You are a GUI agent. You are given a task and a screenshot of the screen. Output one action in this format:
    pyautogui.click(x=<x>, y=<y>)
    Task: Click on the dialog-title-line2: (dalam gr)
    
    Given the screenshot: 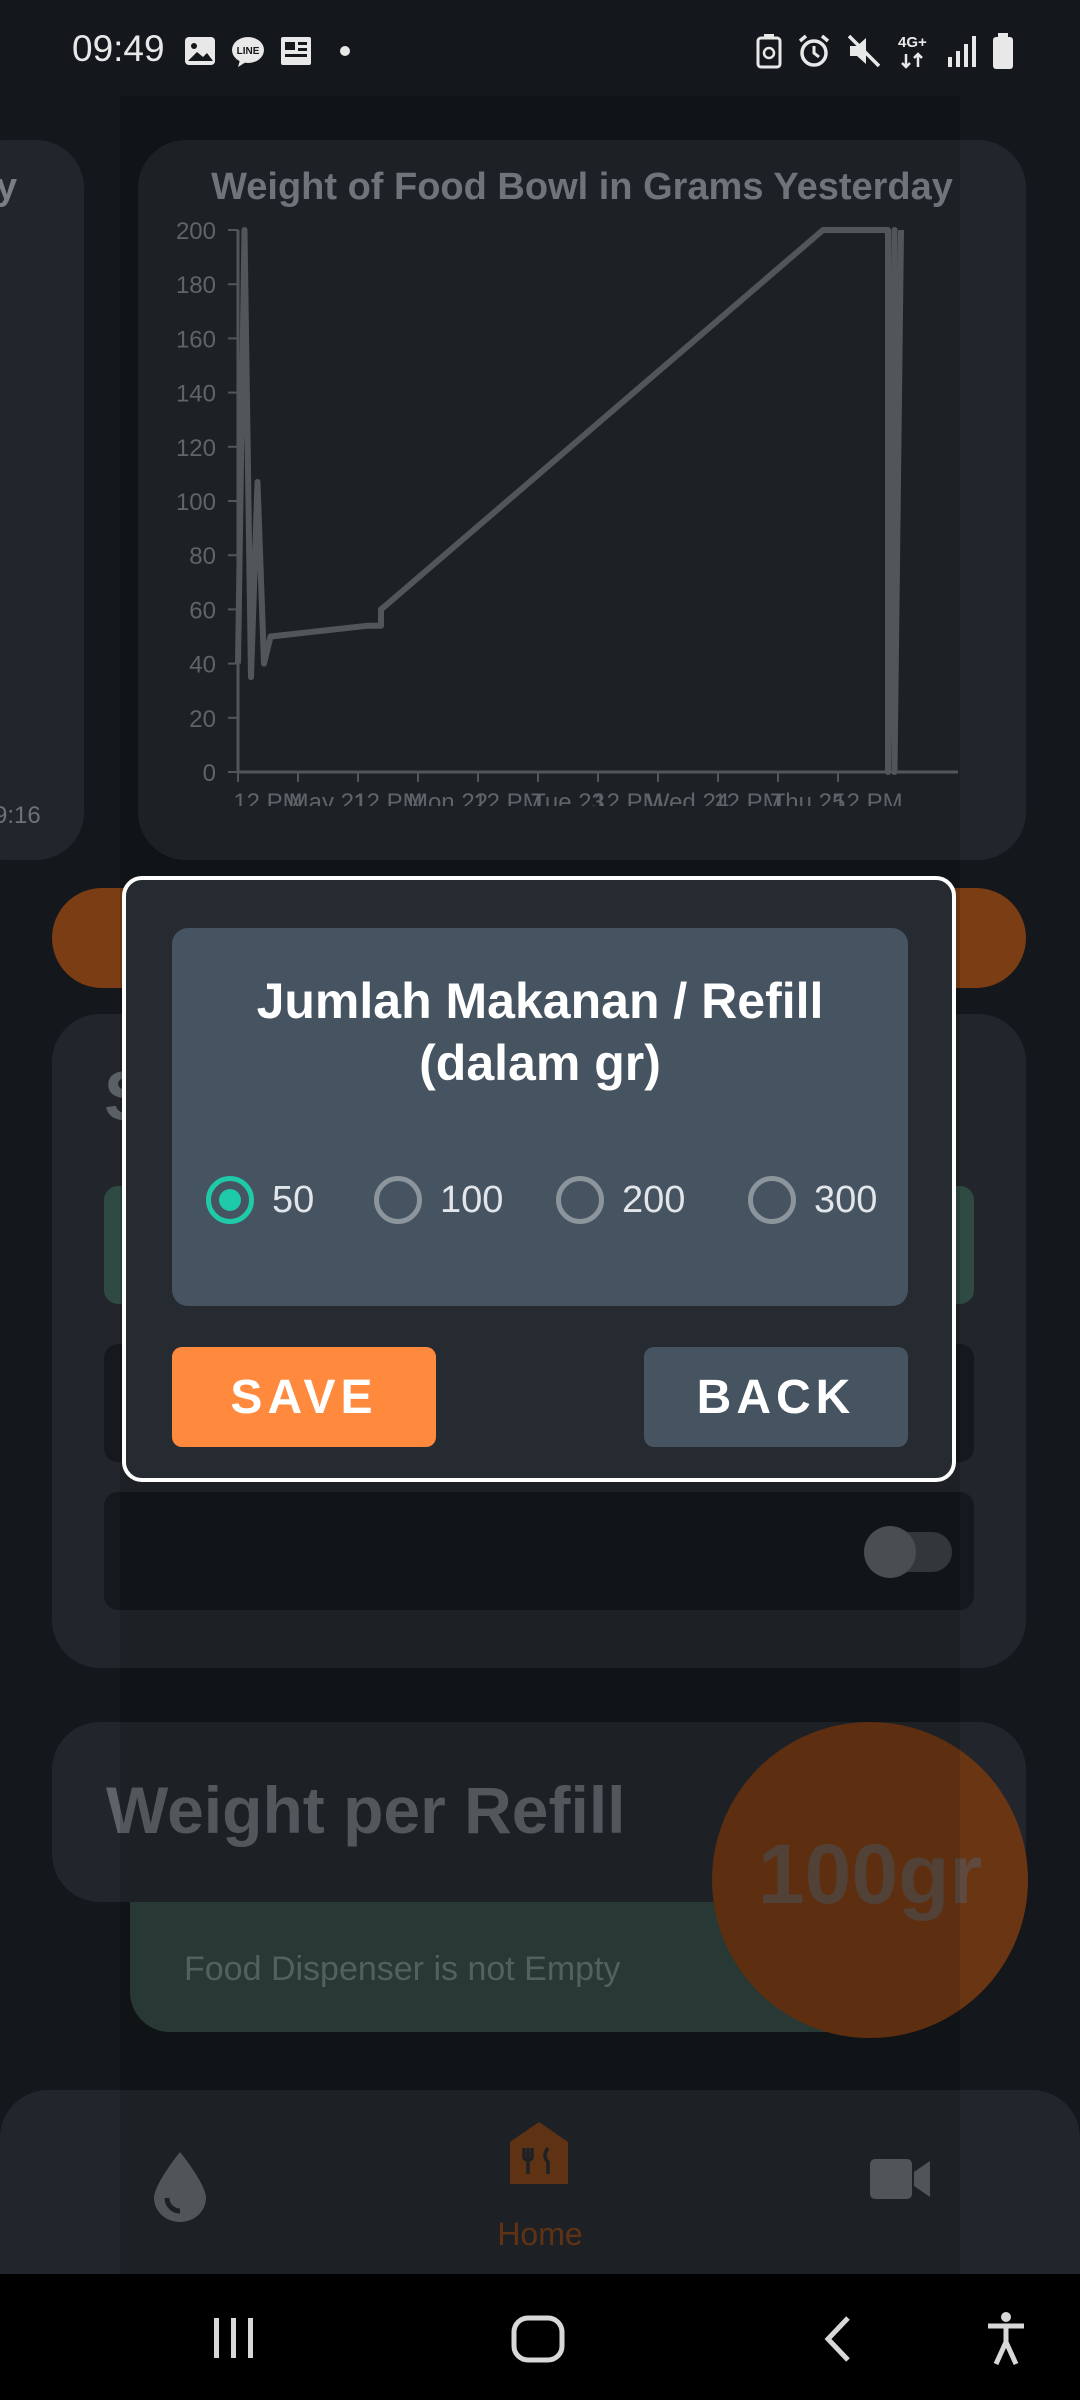 What is the action you would take?
    pyautogui.click(x=540, y=1063)
    